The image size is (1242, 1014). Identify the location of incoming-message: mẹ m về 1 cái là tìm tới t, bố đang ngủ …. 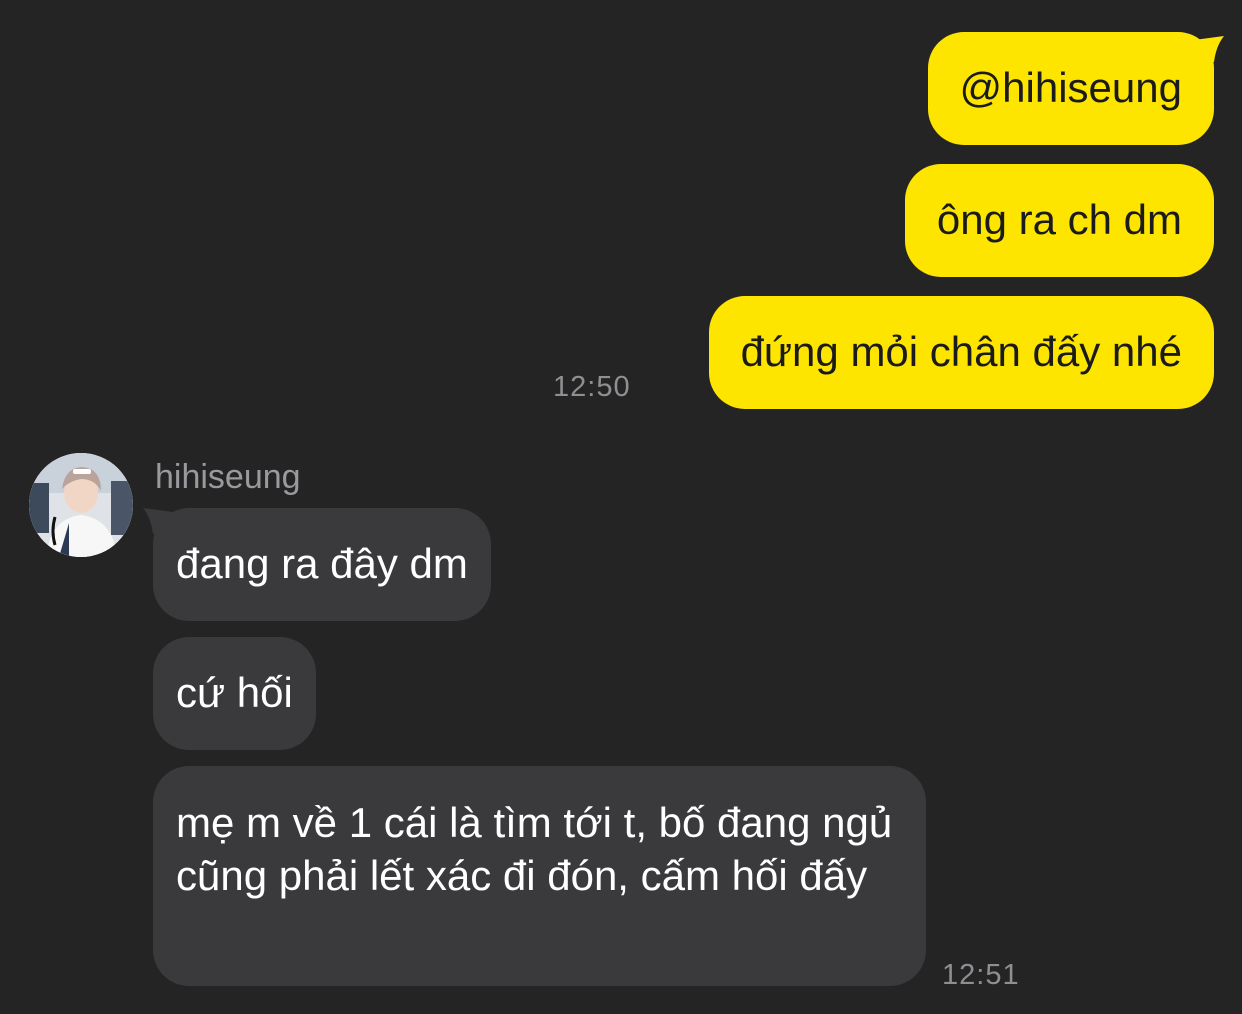
(539, 876).